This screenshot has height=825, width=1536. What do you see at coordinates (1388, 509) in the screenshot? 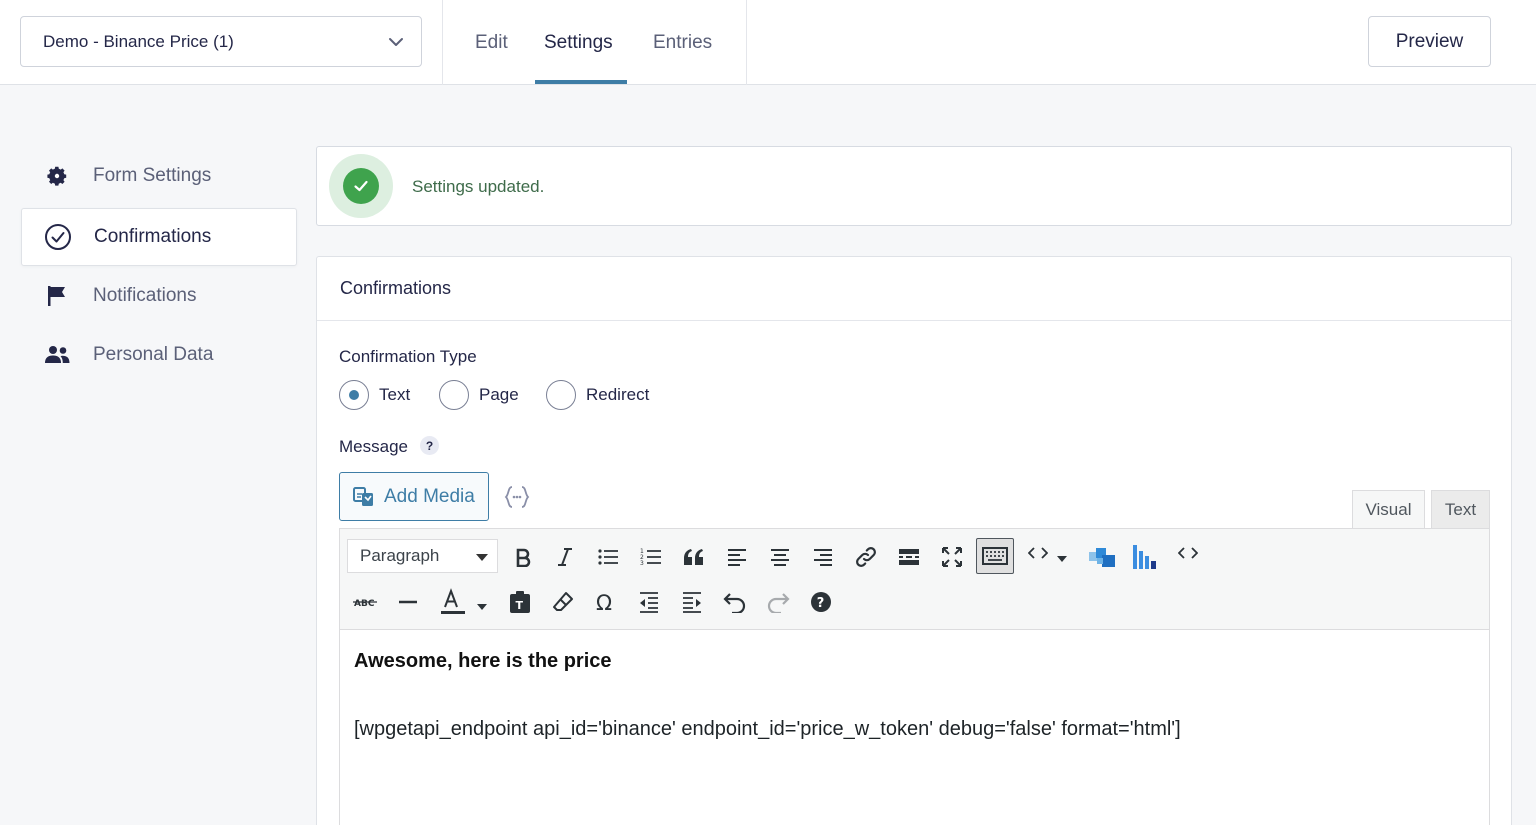
I see `tab-visual: Visual` at bounding box center [1388, 509].